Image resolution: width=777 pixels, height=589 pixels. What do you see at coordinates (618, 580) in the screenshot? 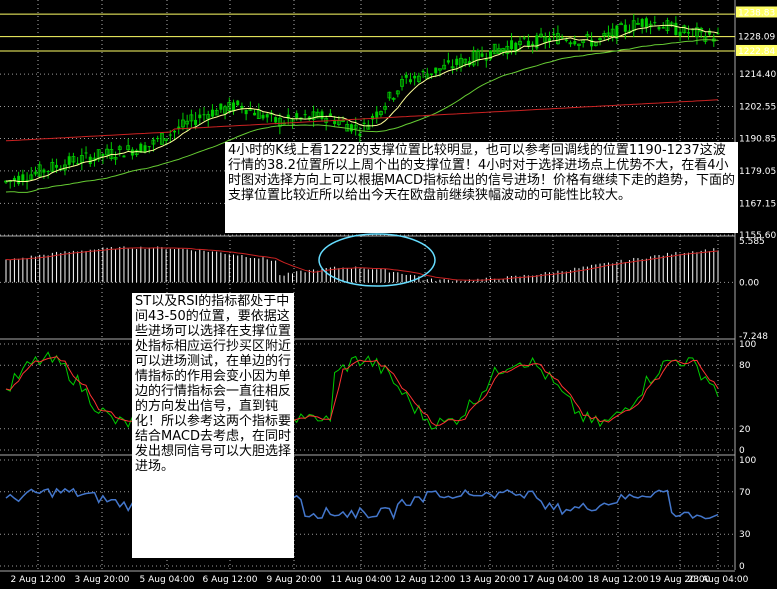
I see `x-axis-label: 18 Aug 12:00` at bounding box center [618, 580].